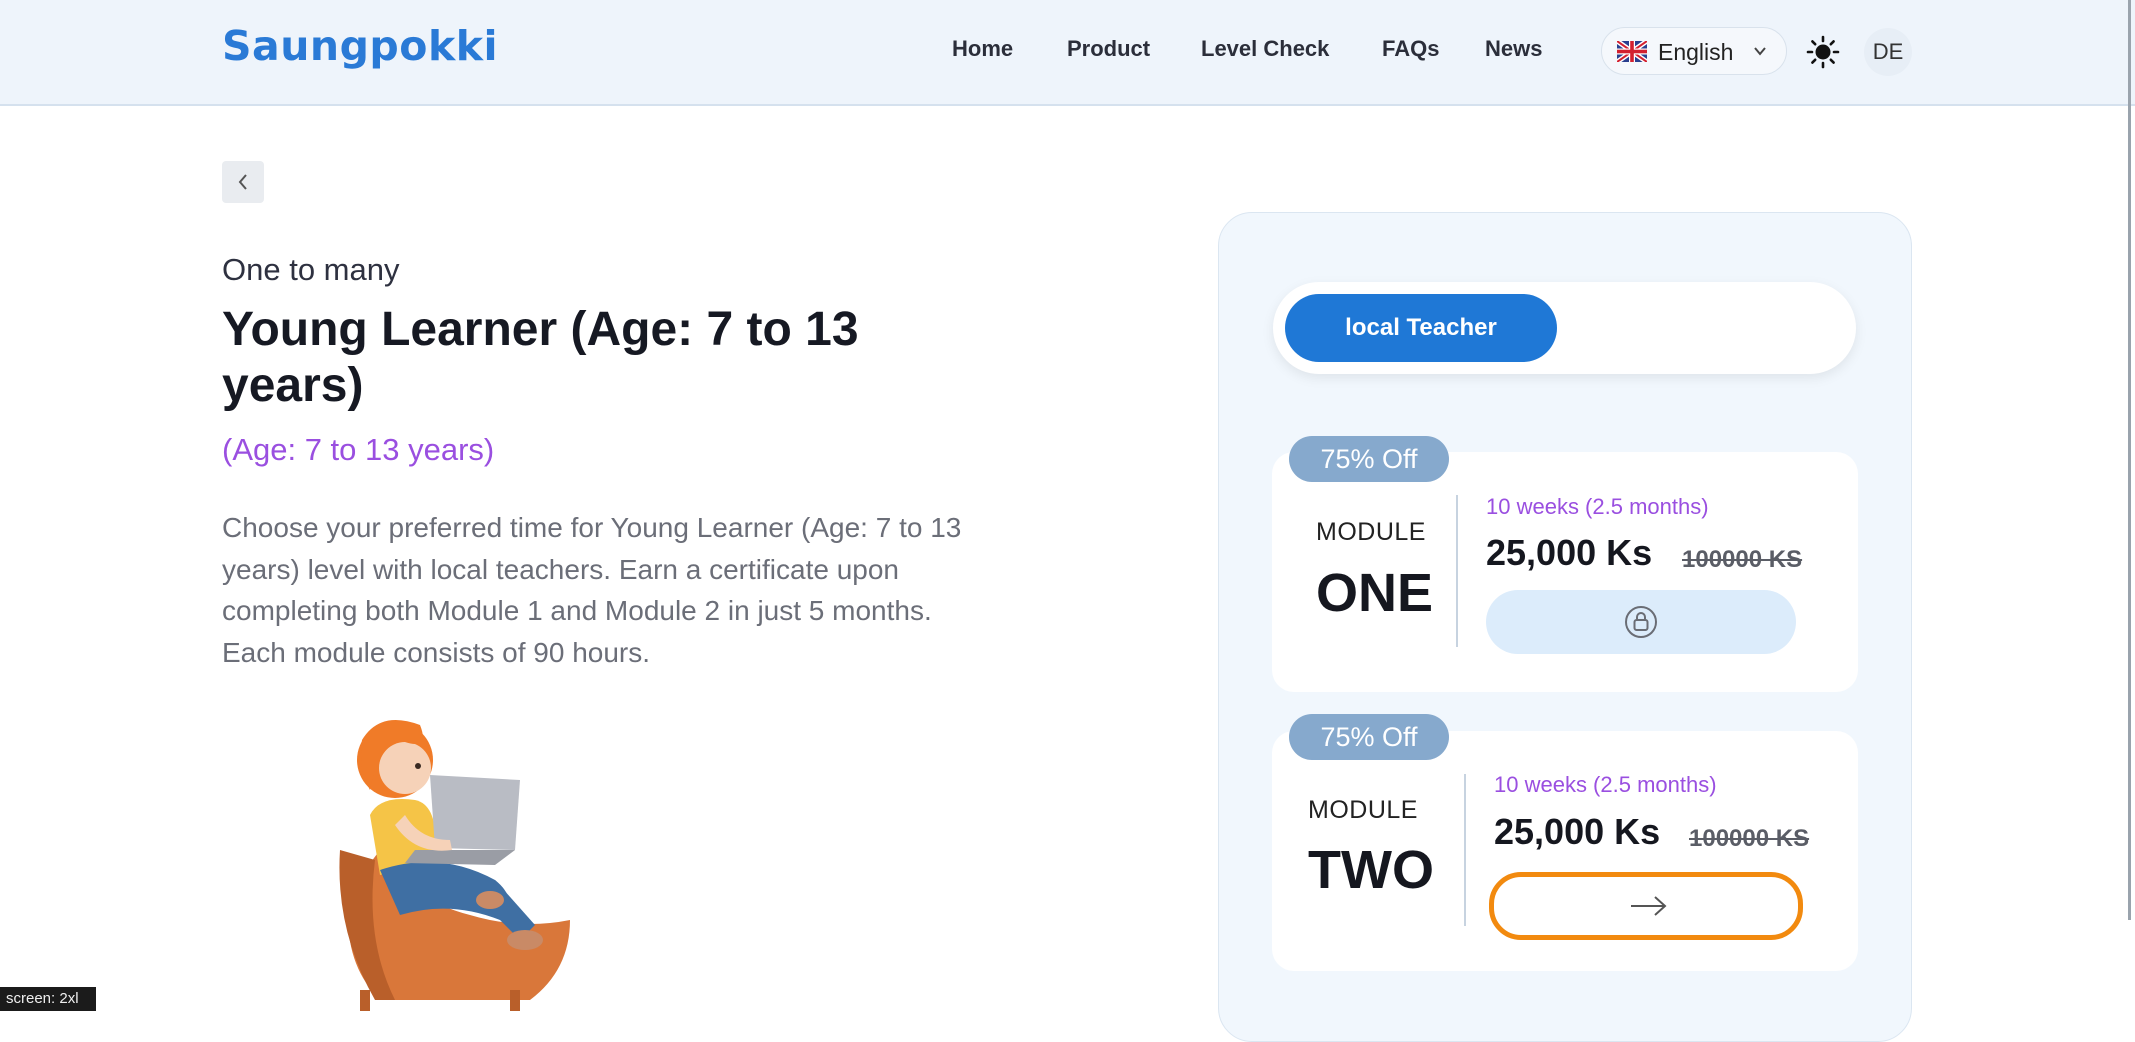 The width and height of the screenshot is (2135, 1042). I want to click on page-scrollbar, so click(2129, 460).